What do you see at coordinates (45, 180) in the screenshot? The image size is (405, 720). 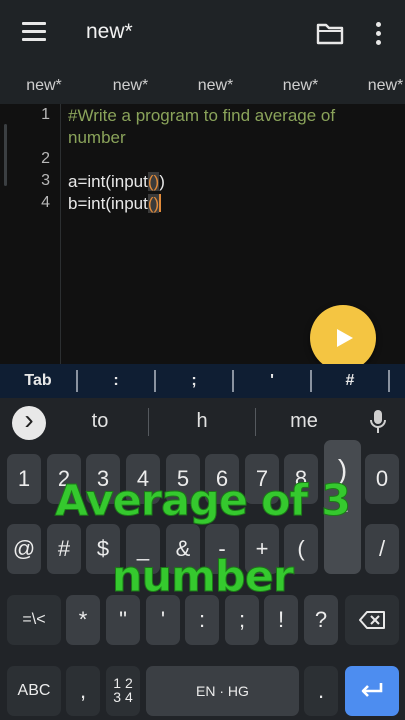 I see `line-number: 3` at bounding box center [45, 180].